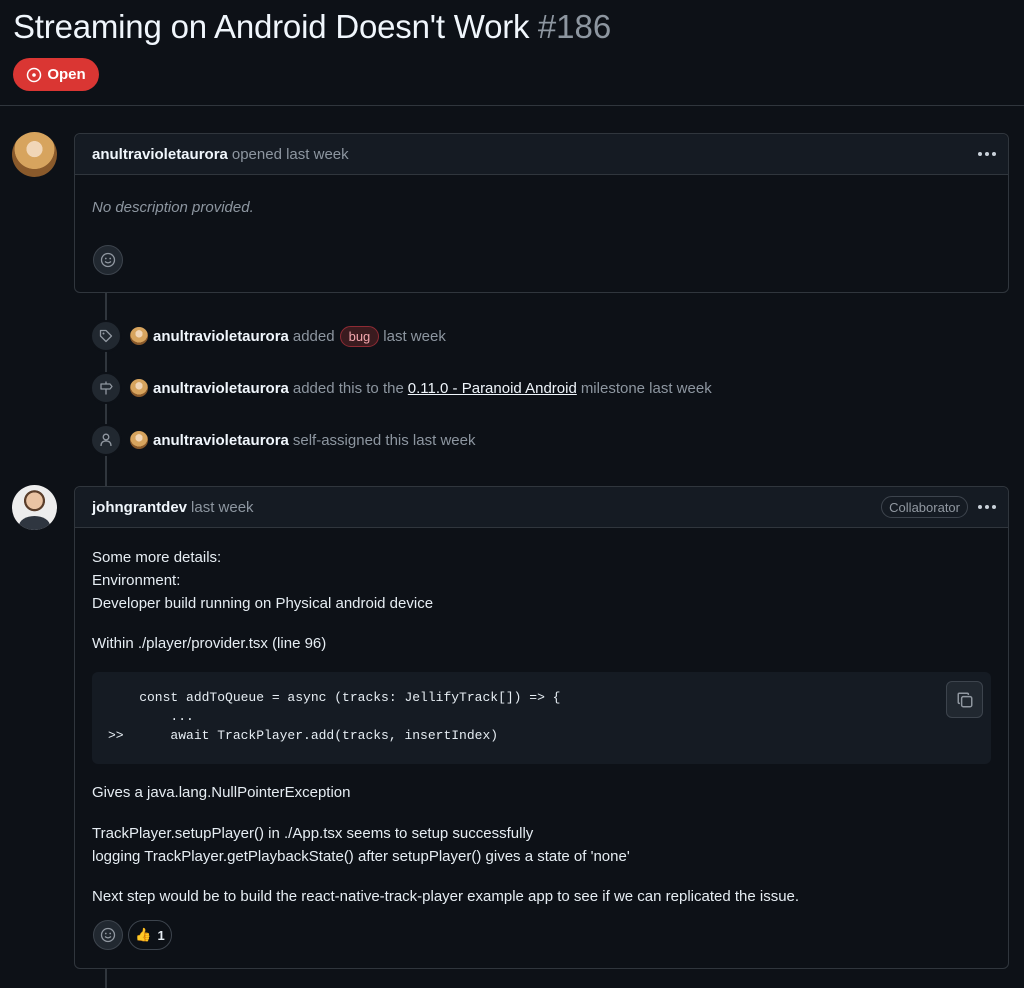 The height and width of the screenshot is (988, 1024). Describe the element at coordinates (106, 336) in the screenshot. I see `tag-icon` at that location.